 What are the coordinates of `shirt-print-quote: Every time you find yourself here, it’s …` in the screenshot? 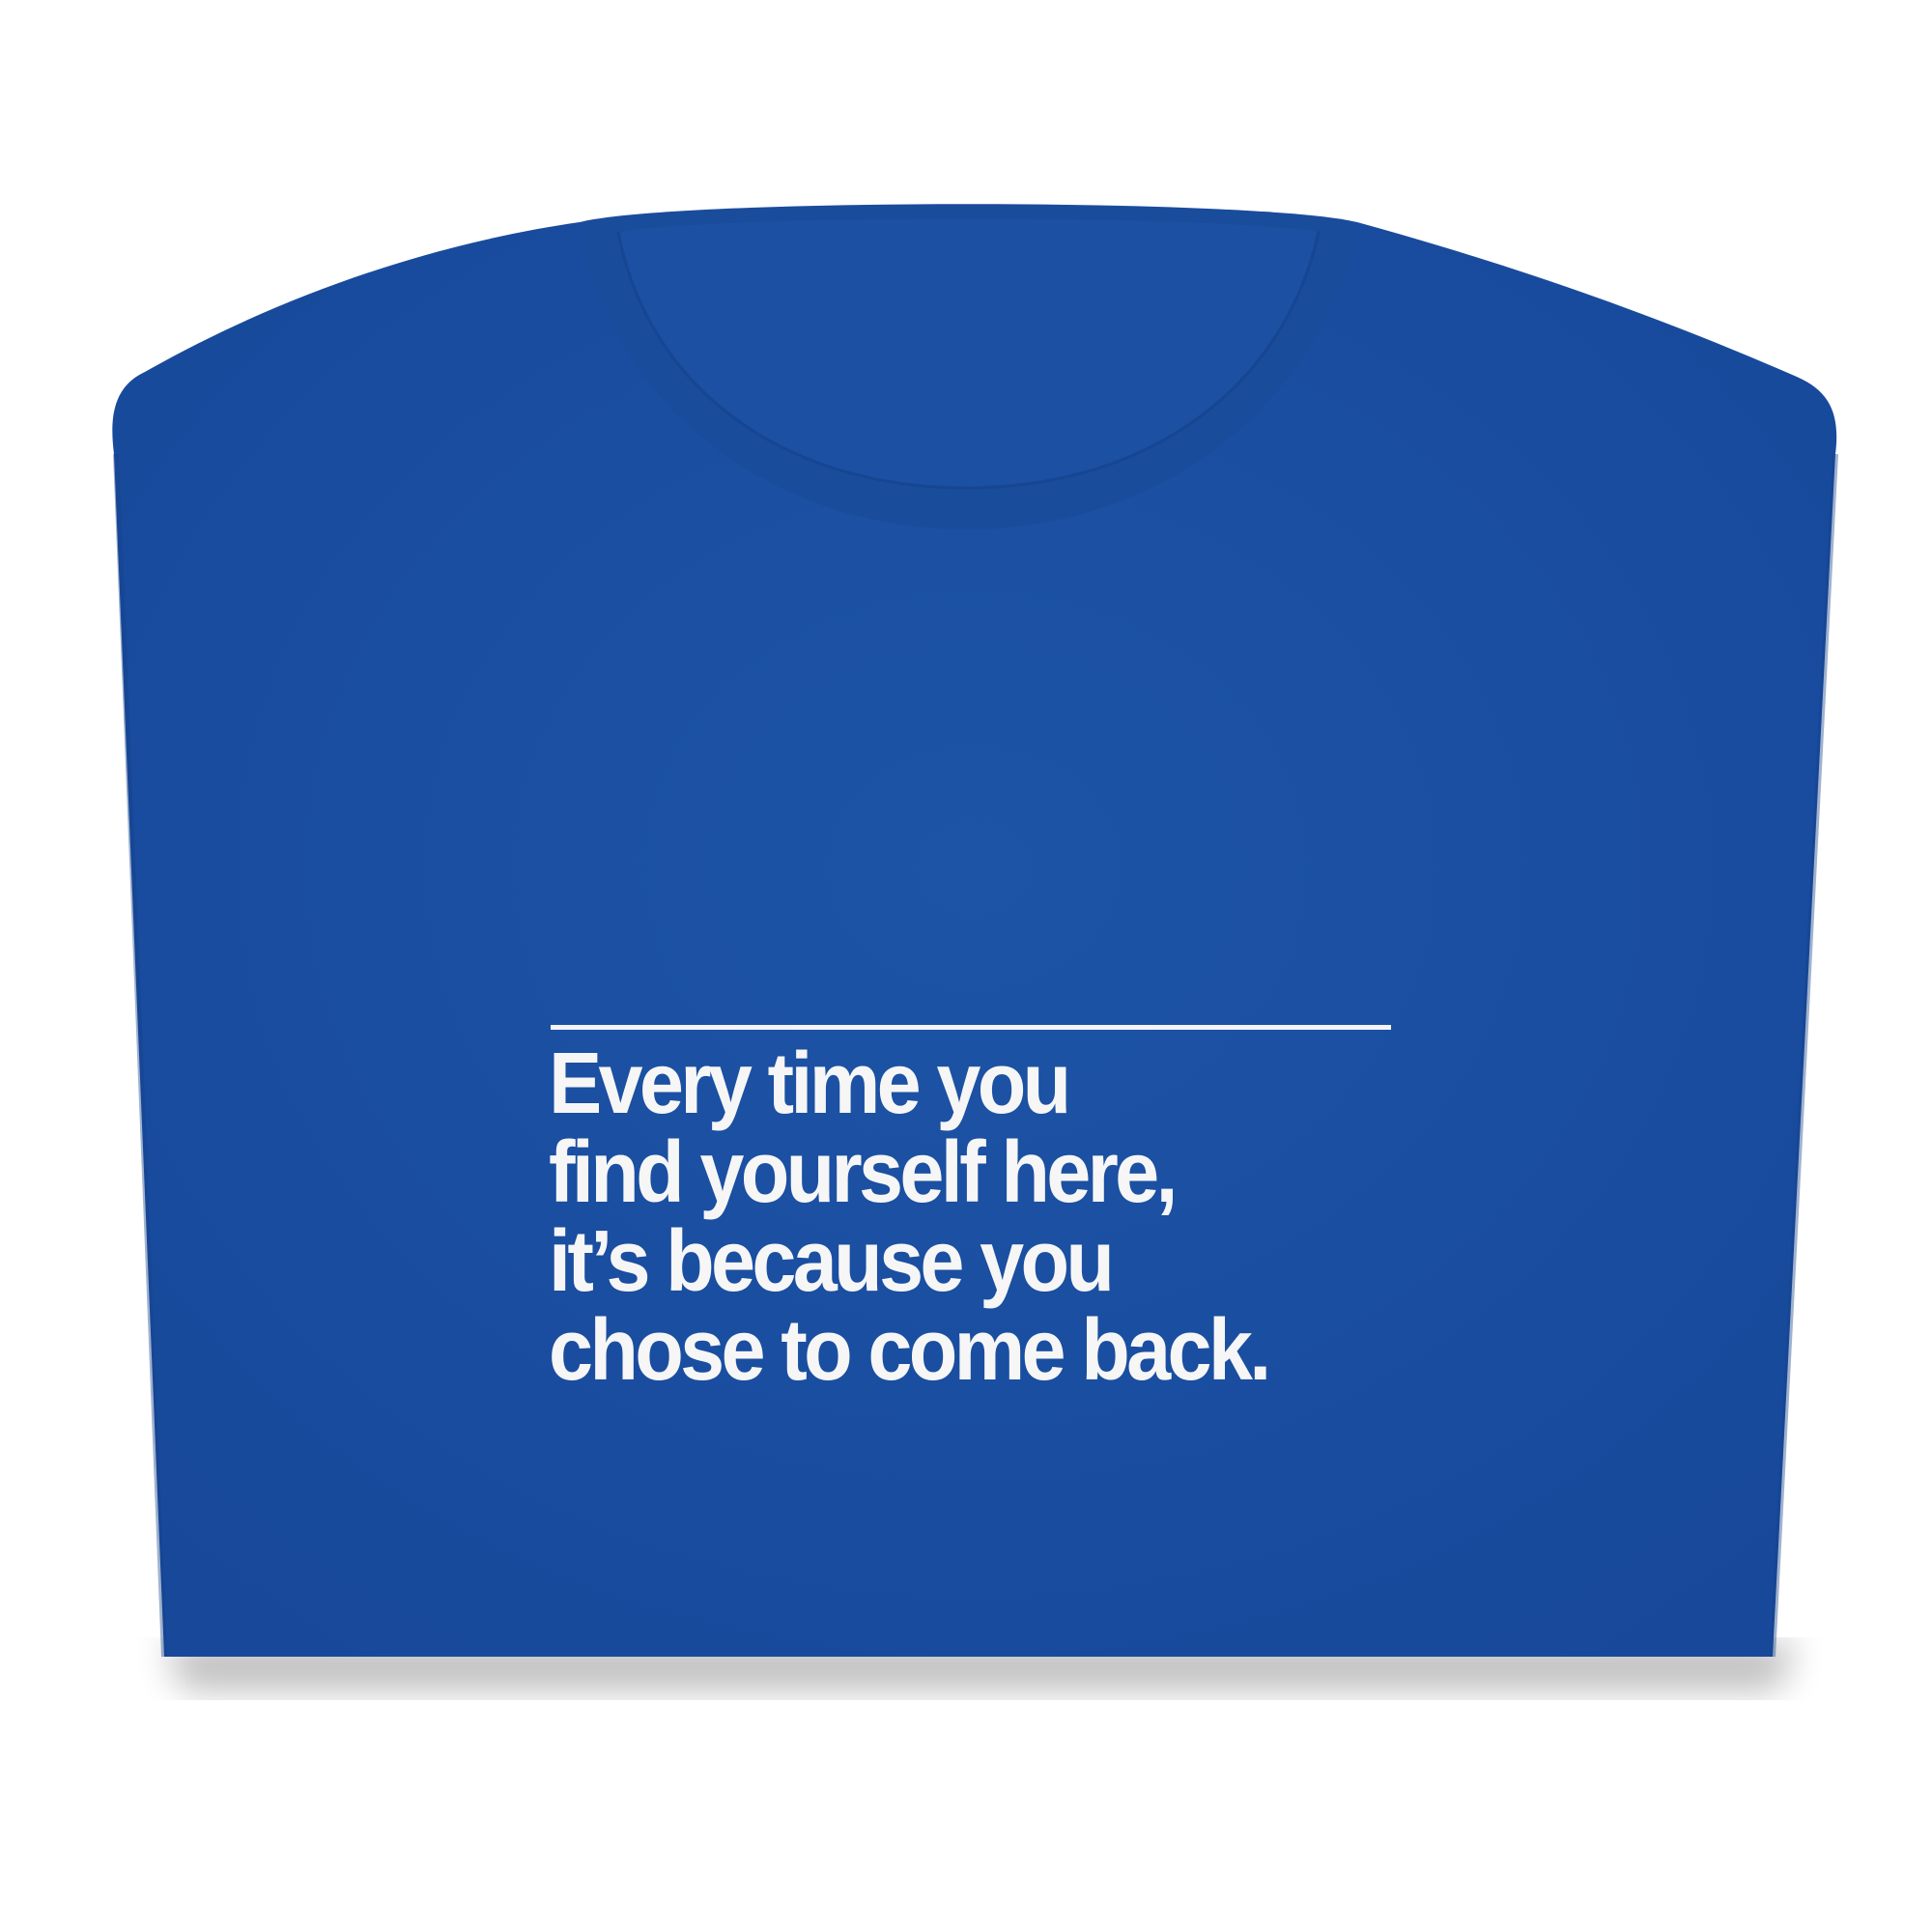 It's located at (949, 1217).